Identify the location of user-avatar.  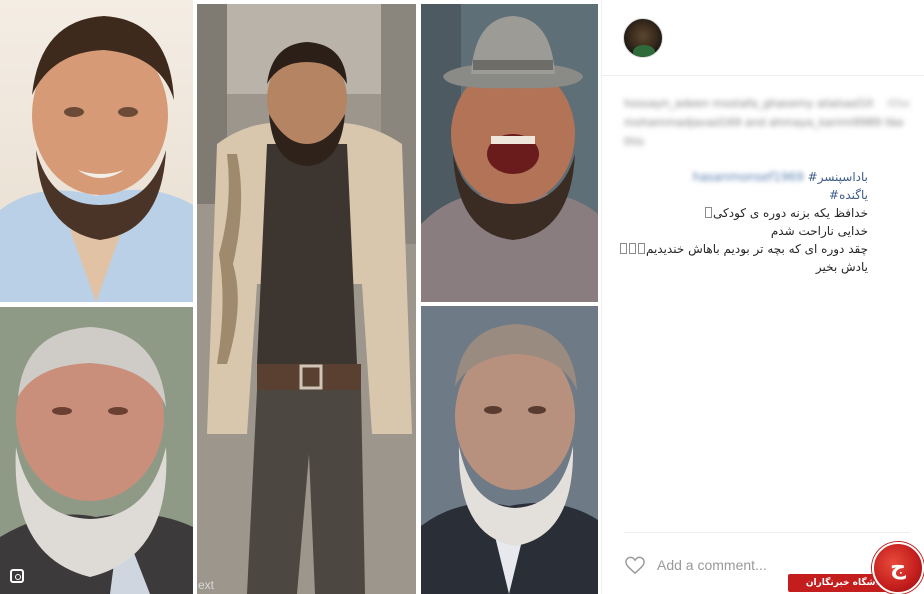
(643, 38).